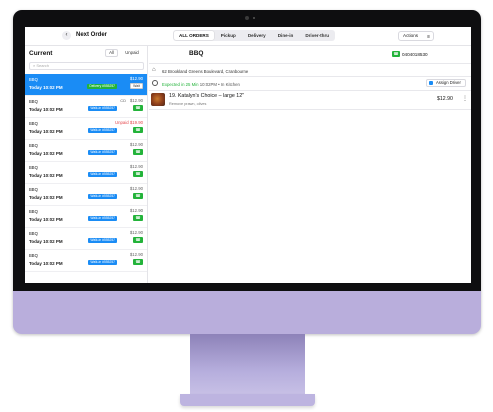 Image resolution: width=493 pixels, height=412 pixels. What do you see at coordinates (43, 65) in the screenshot?
I see `search-placeholder: Search` at bounding box center [43, 65].